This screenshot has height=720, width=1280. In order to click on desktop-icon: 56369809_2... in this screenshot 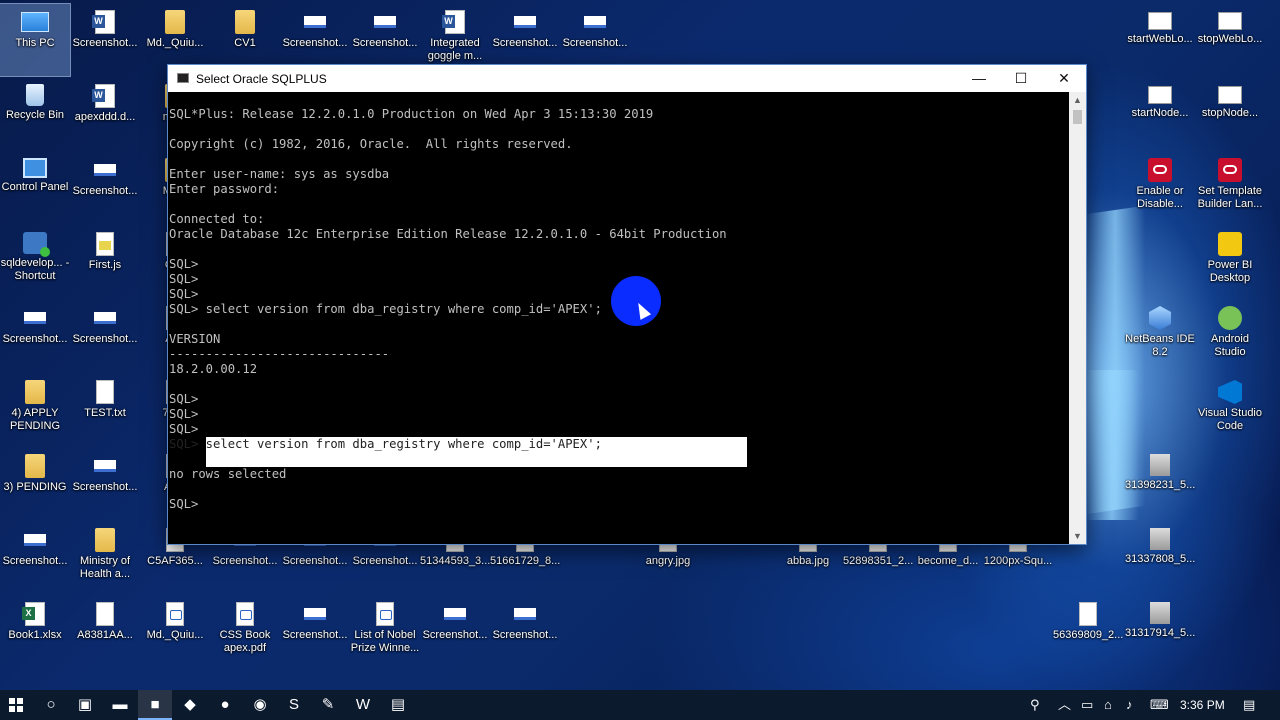, I will do `click(1088, 632)`.